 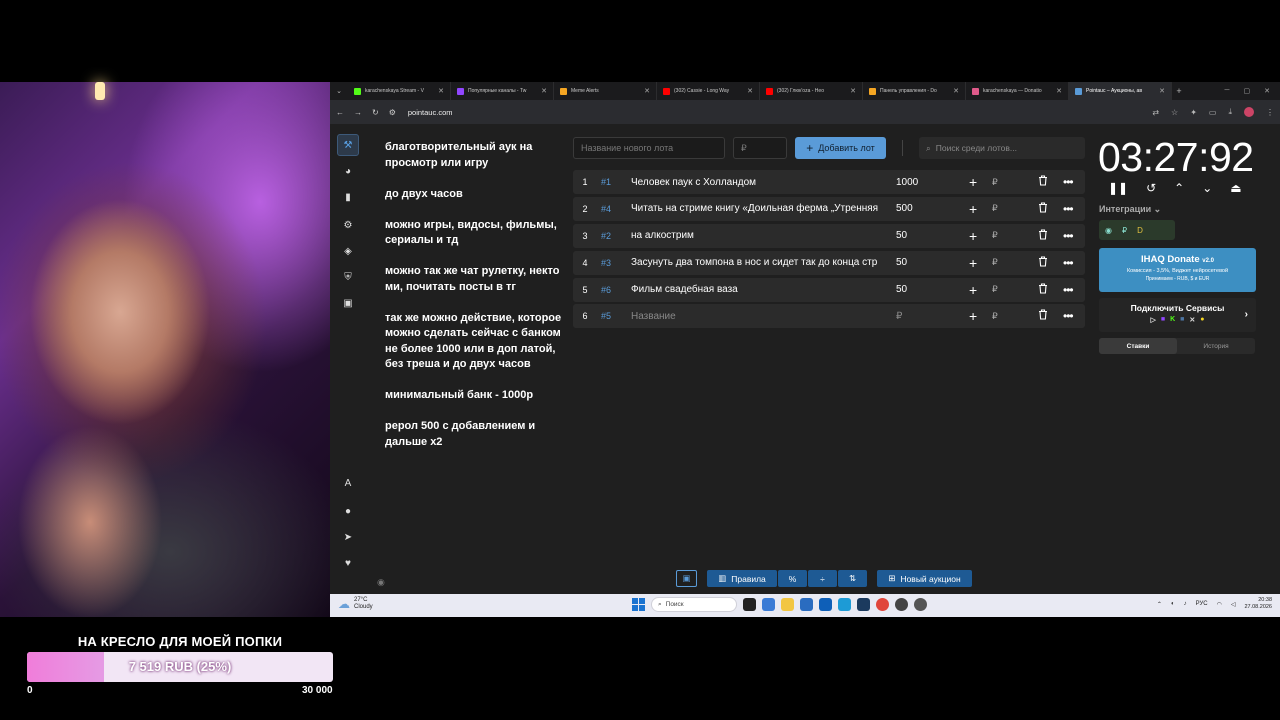 I want to click on volume-icon: ◁, so click(x=1233, y=604).